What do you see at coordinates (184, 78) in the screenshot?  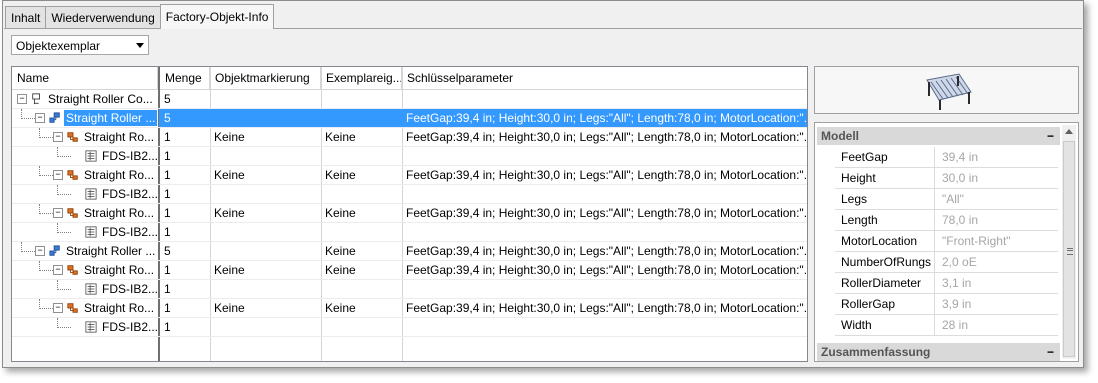 I see `column-header-menge: Menge` at bounding box center [184, 78].